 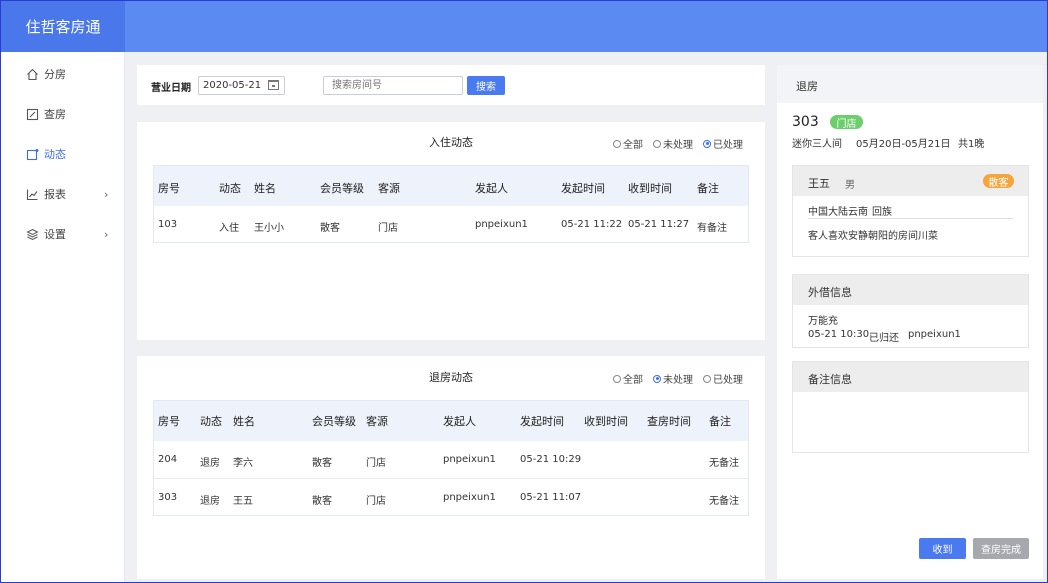 What do you see at coordinates (171, 88) in the screenshot?
I see `date-label: 营业日期` at bounding box center [171, 88].